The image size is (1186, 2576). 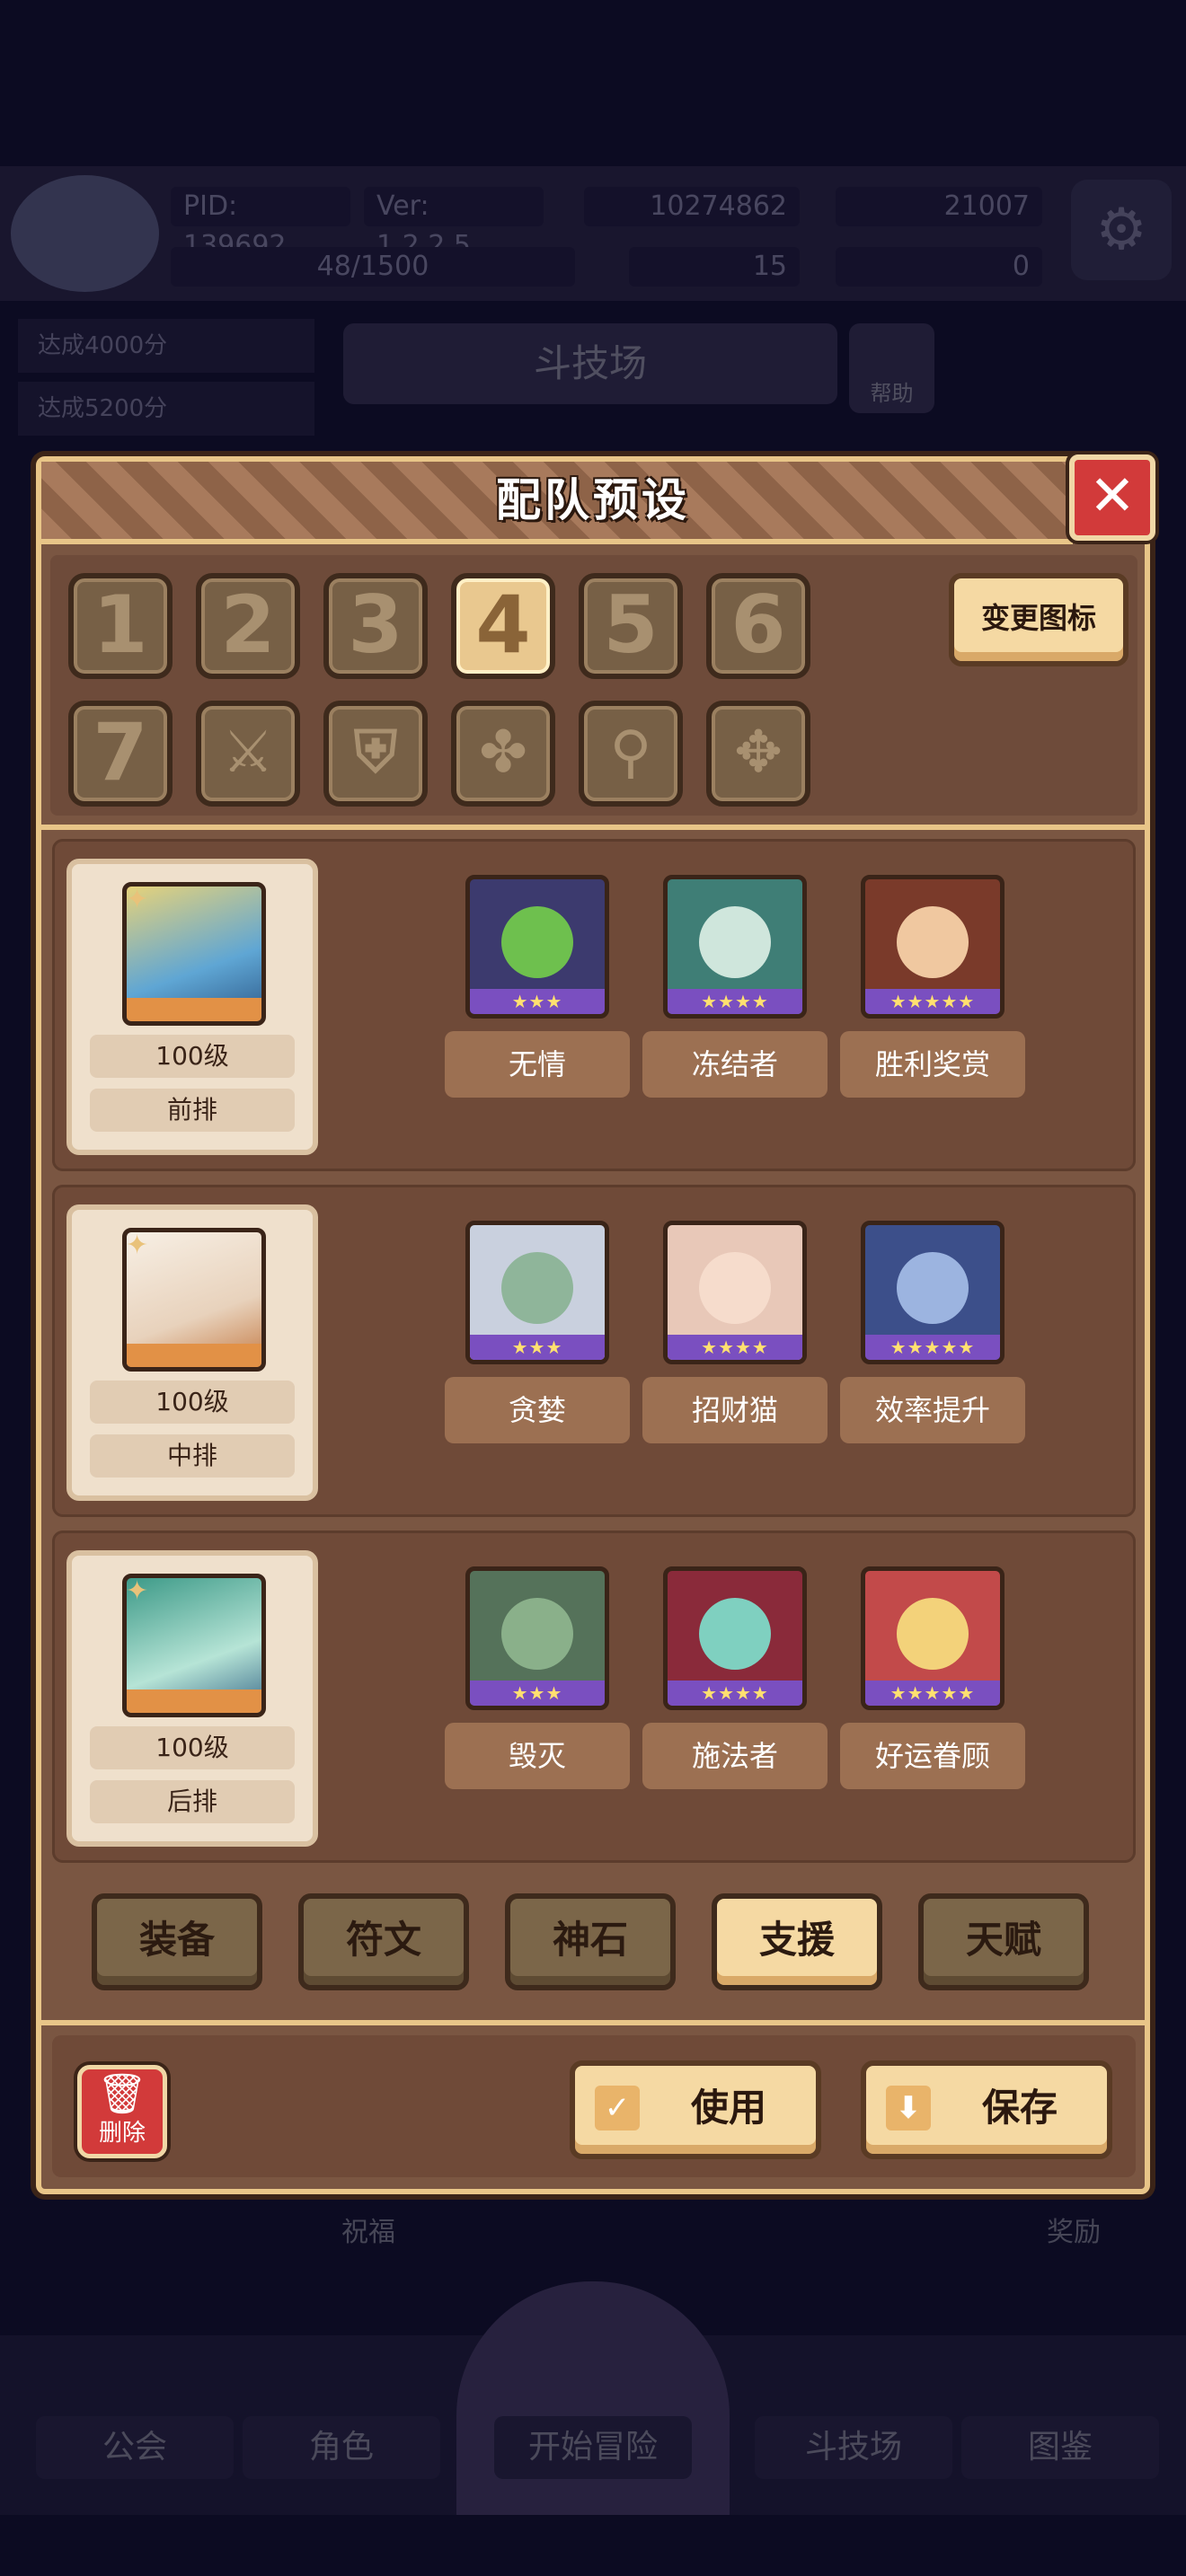 I want to click on gem-count: 21007, so click(x=939, y=206).